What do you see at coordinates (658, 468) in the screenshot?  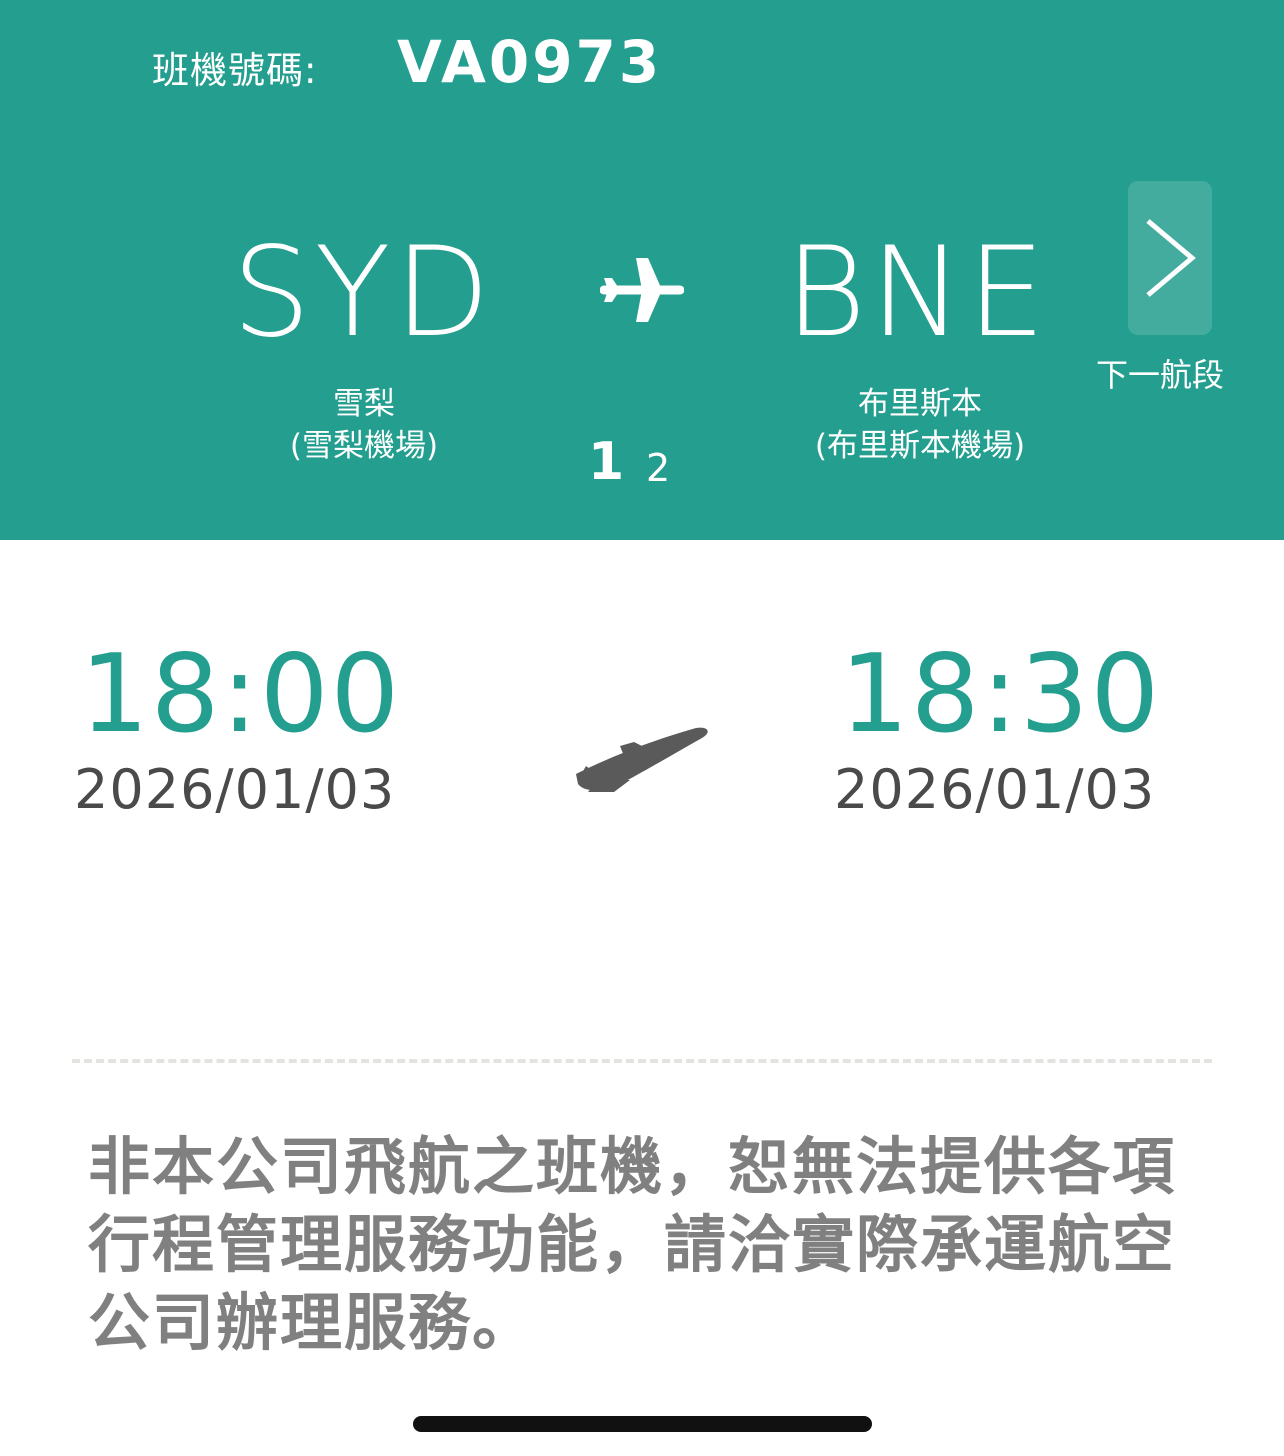 I see `segment-page-other: 2` at bounding box center [658, 468].